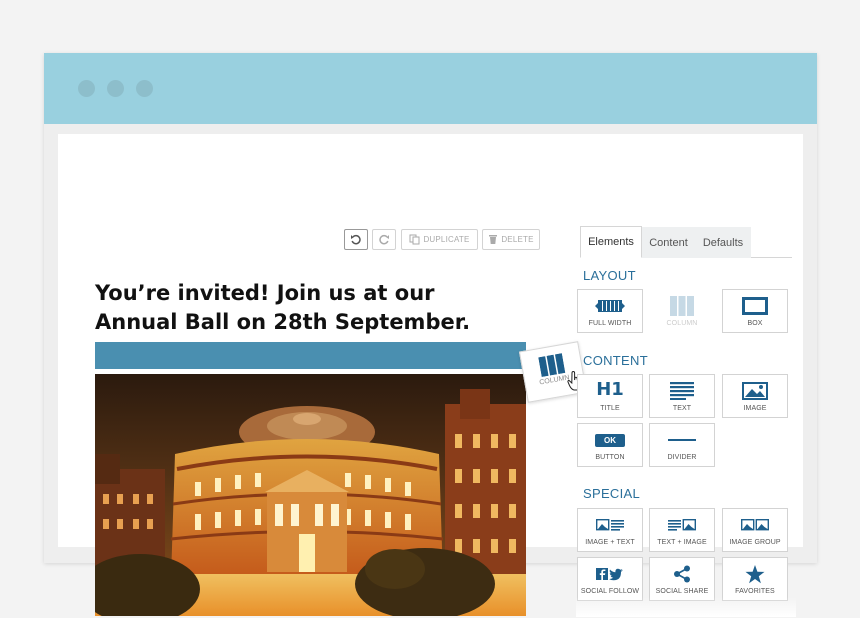  What do you see at coordinates (610, 306) in the screenshot?
I see `full-width-icon` at bounding box center [610, 306].